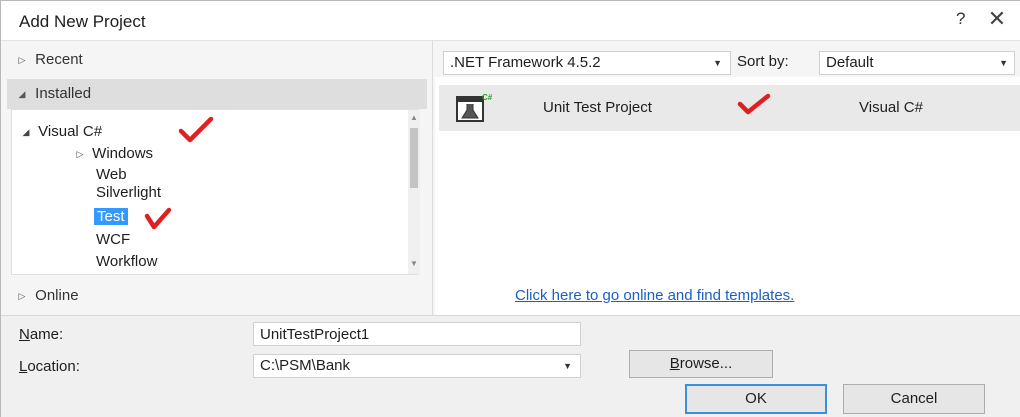 This screenshot has width=1020, height=417. I want to click on scroll-thumb, so click(414, 158).